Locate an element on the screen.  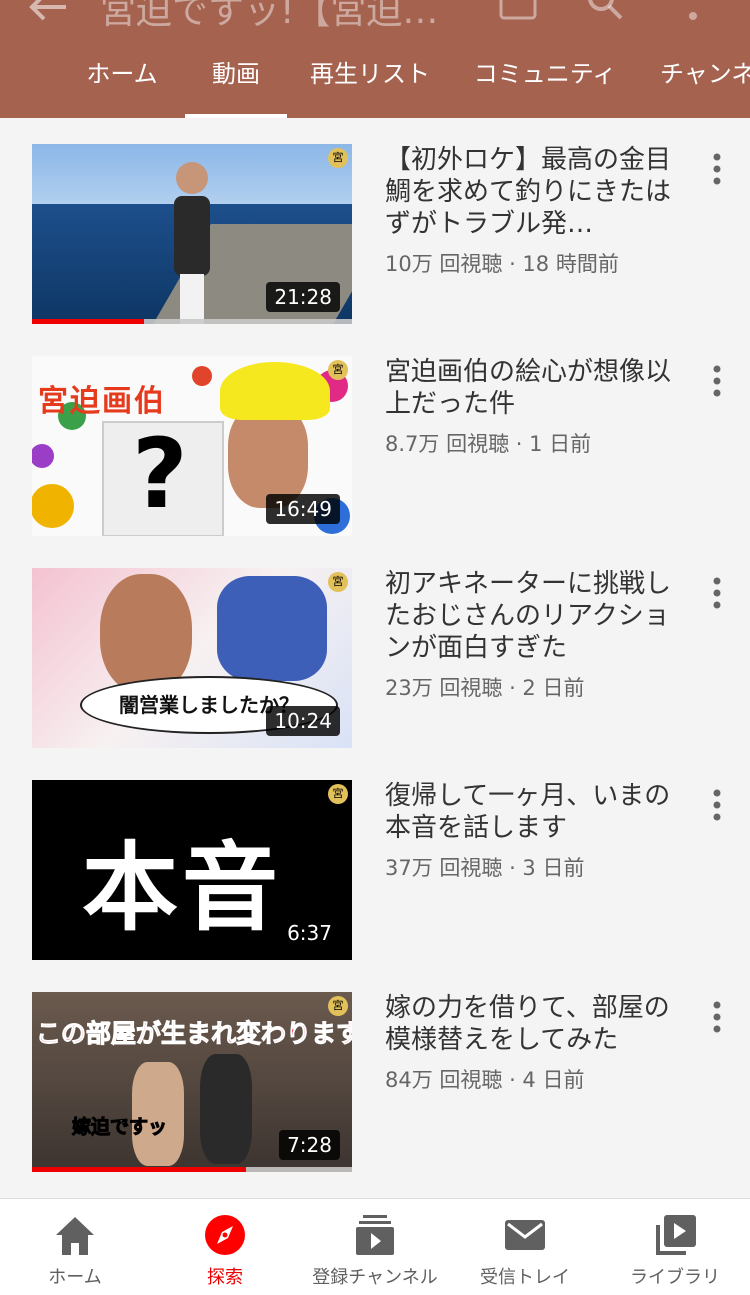
channel-tabs: ホーム 動画 再生リスト コミュニティ チャンネル is located at coordinates (375, 82).